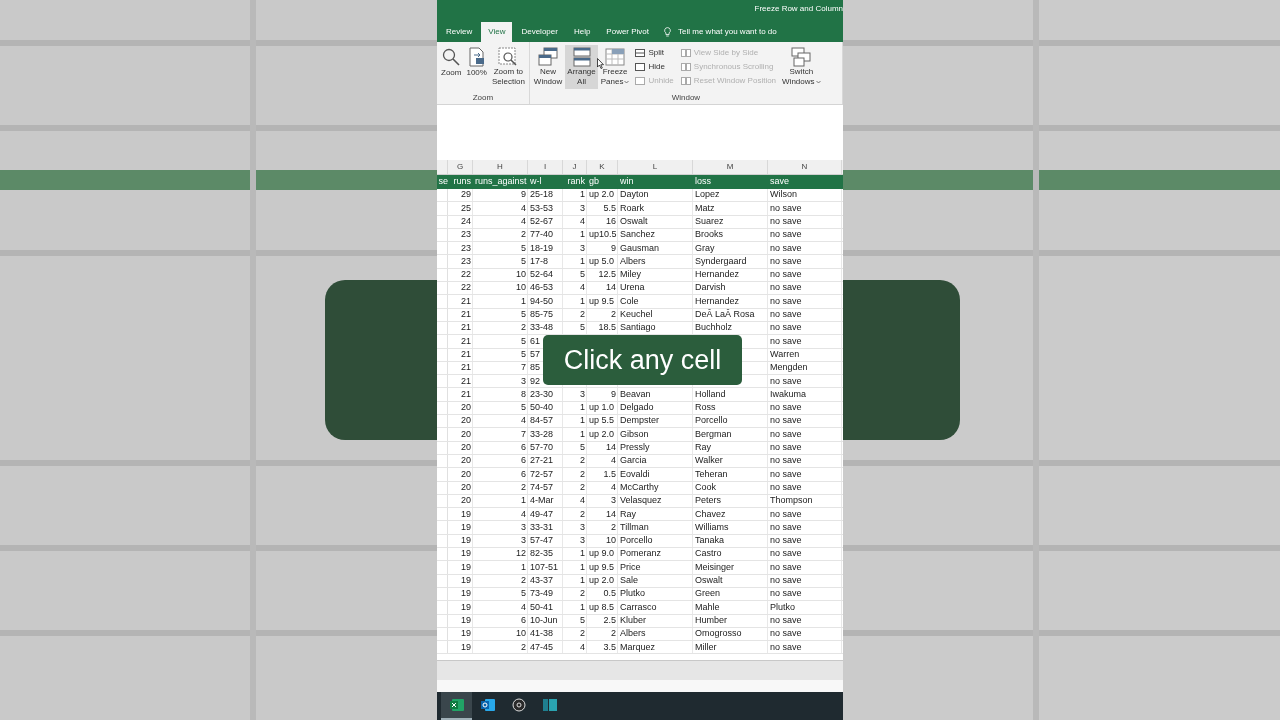 This screenshot has width=1280, height=720. What do you see at coordinates (523, 368) in the screenshot?
I see `table-cell: 7` at bounding box center [523, 368].